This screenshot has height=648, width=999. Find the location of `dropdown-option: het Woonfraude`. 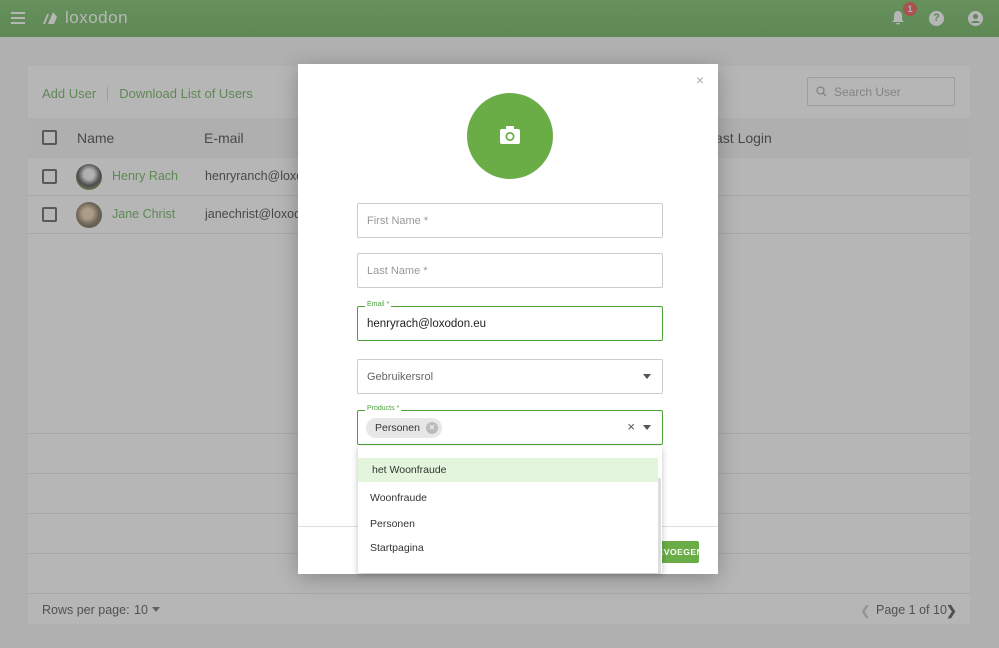

dropdown-option: het Woonfraude is located at coordinates (508, 470).